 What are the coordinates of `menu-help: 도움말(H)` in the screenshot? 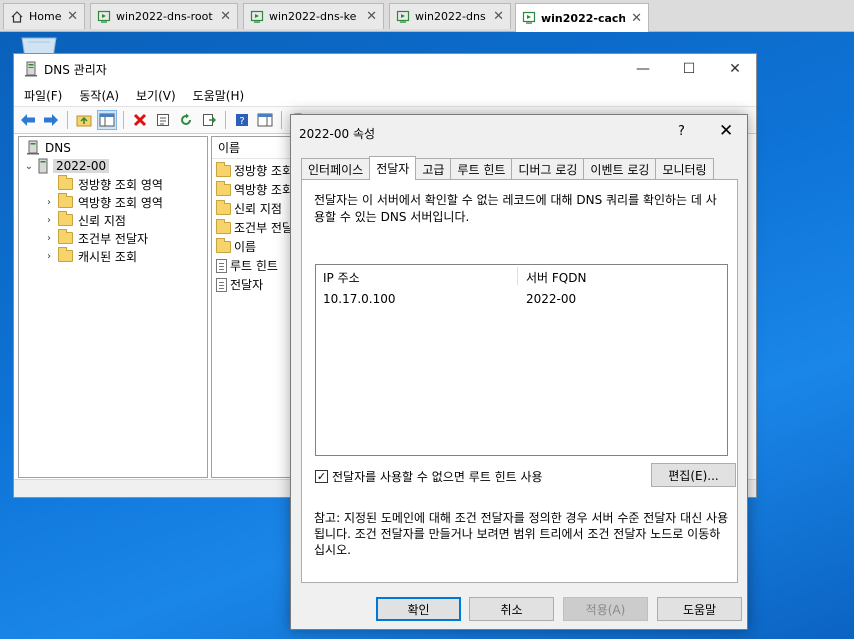 It's located at (219, 95).